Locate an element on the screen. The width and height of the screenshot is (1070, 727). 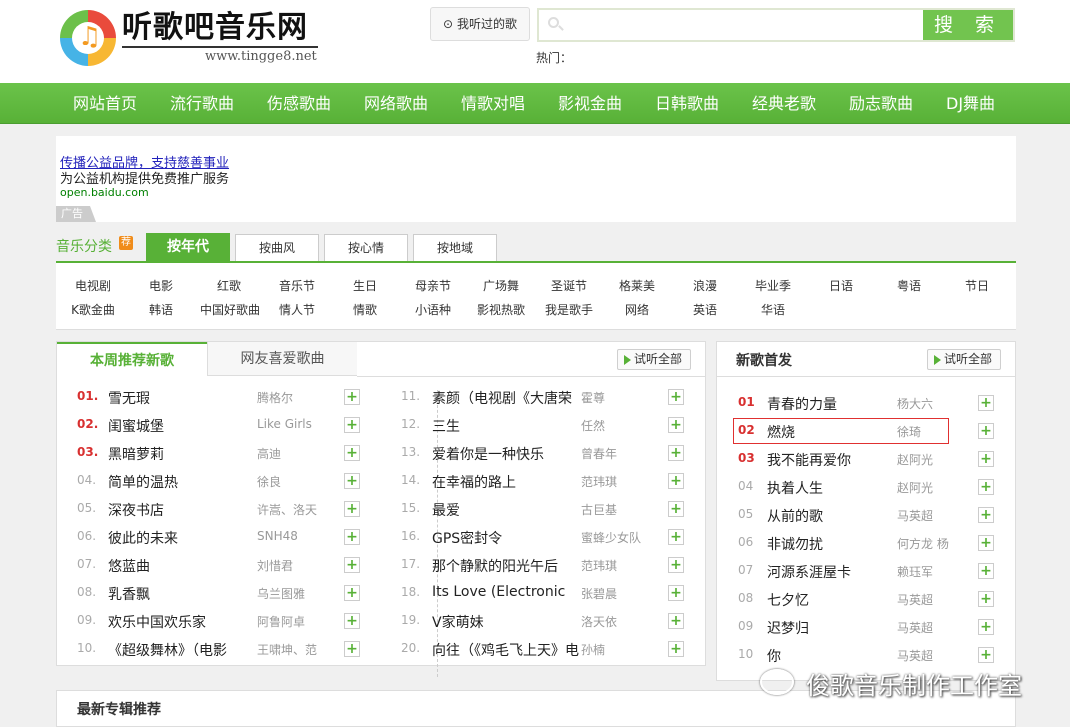
search-input is located at coordinates (731, 25).